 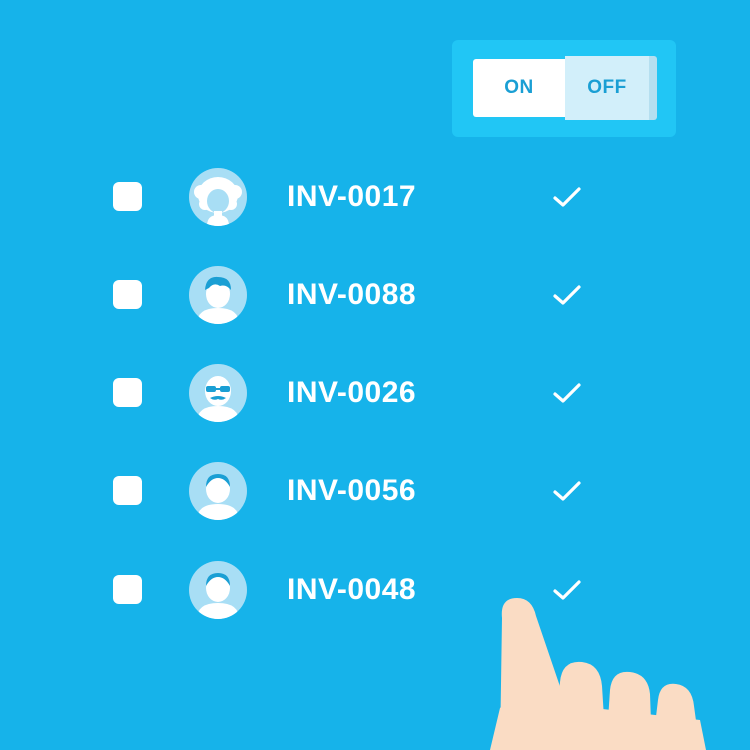 What do you see at coordinates (653, 88) in the screenshot?
I see `toggle-edge` at bounding box center [653, 88].